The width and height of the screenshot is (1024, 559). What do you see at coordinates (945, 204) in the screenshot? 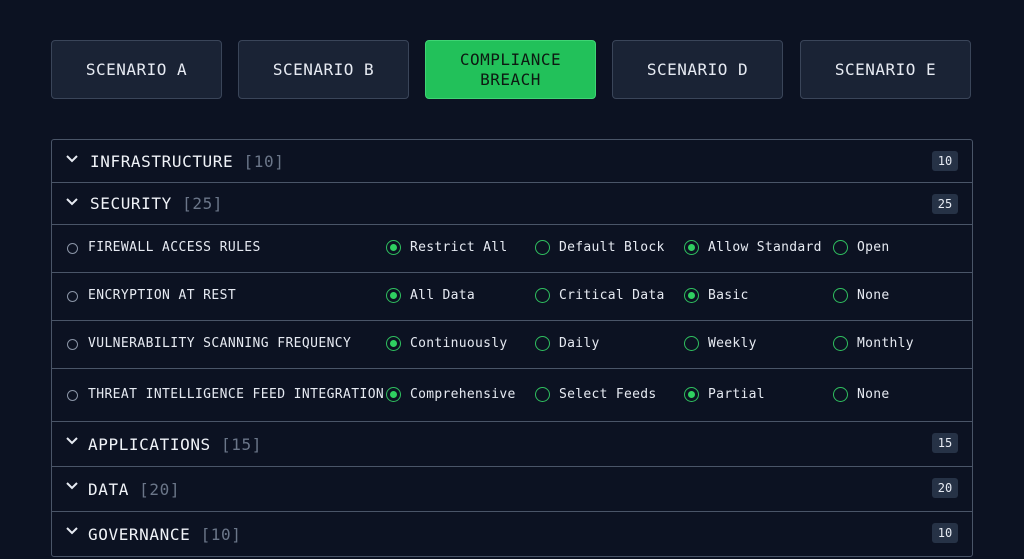
I see `count-badge: 25` at bounding box center [945, 204].